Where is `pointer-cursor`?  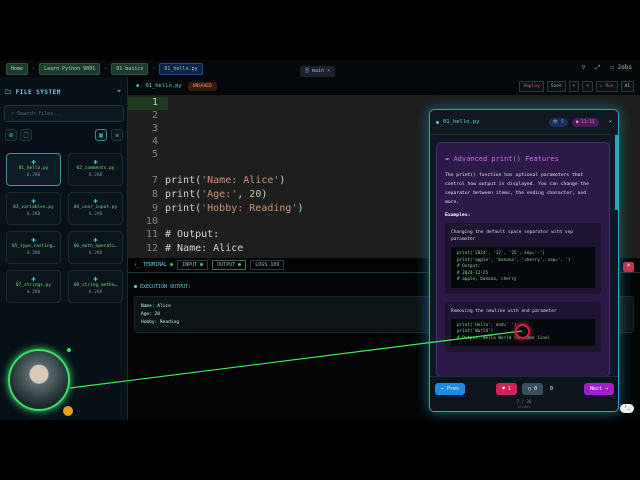
pointer-cursor is located at coordinates (522, 331).